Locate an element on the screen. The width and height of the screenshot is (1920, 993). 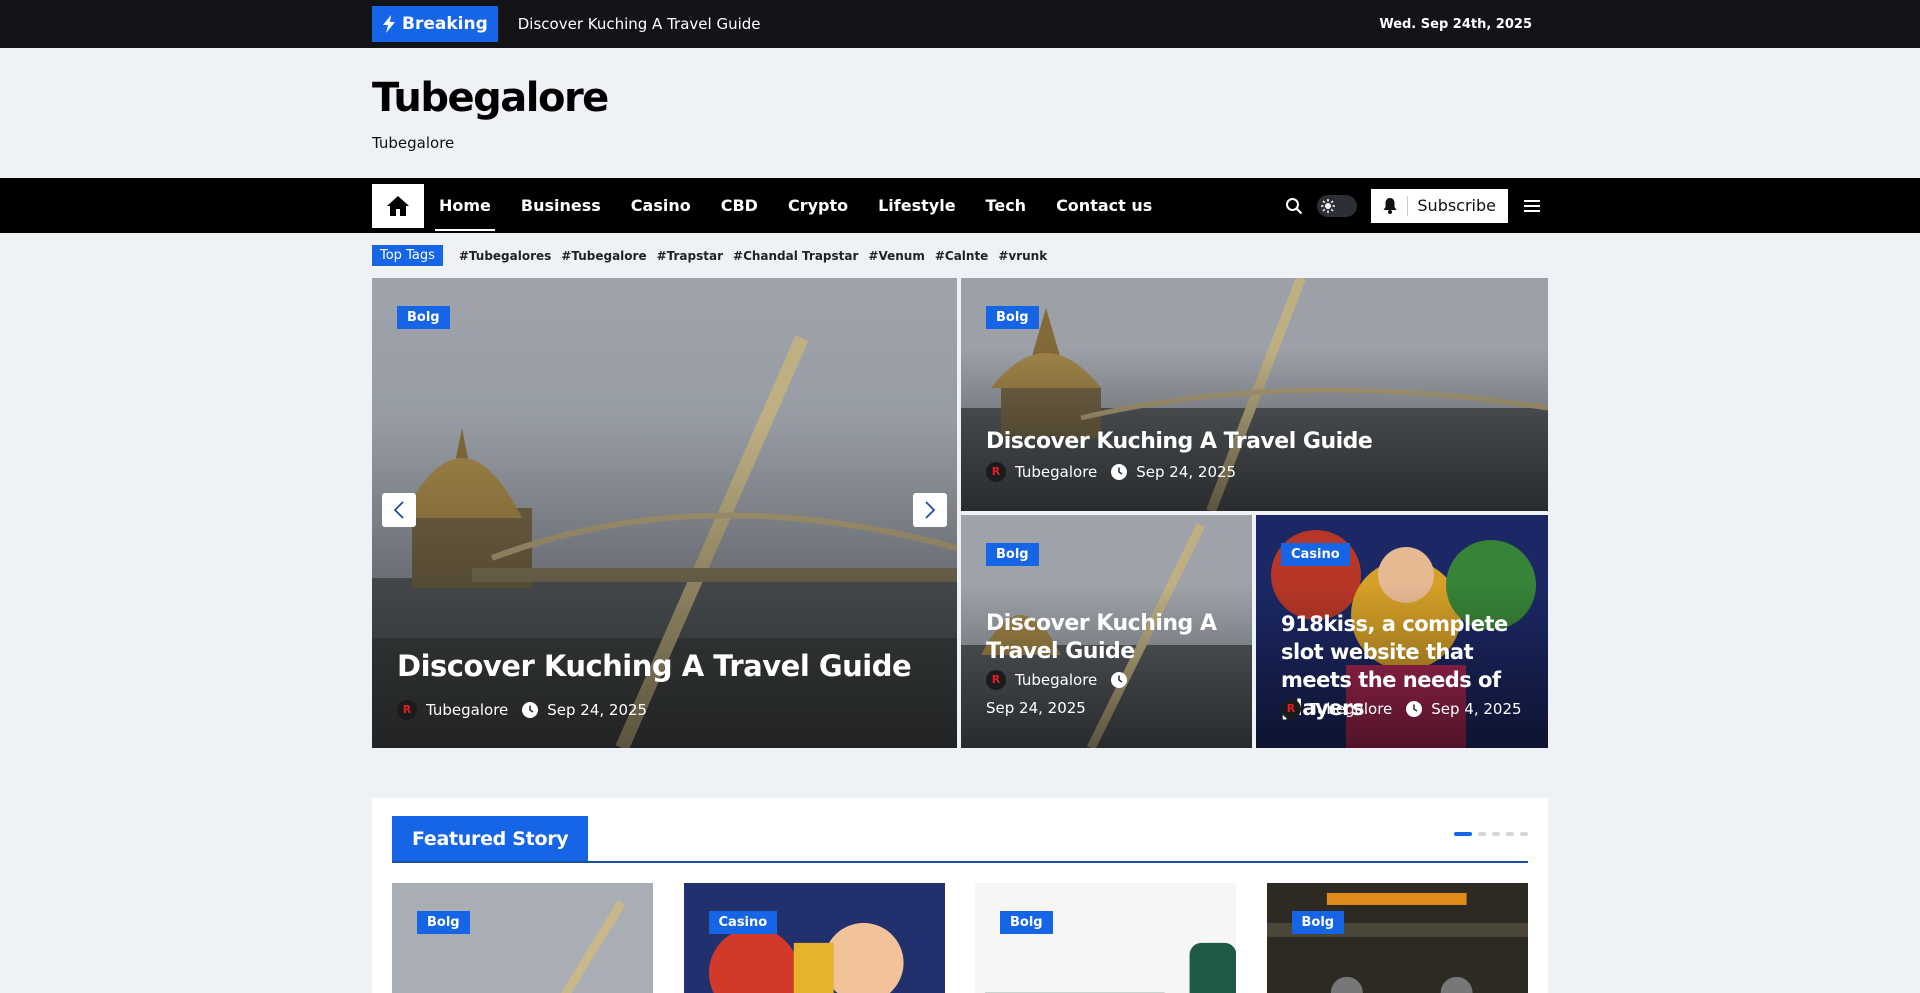
bolt-icon is located at coordinates (389, 24).